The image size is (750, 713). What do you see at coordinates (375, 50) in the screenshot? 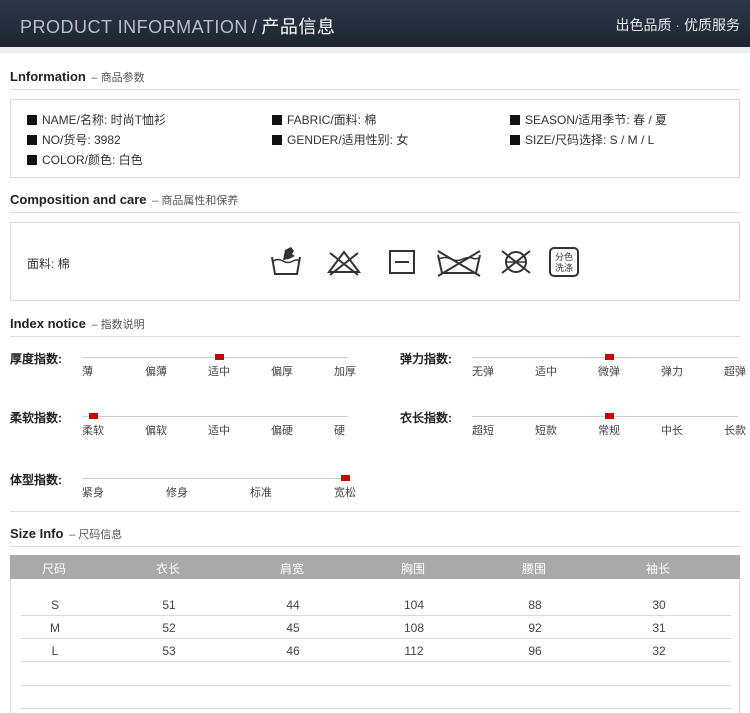
I see `banner-divider` at bounding box center [375, 50].